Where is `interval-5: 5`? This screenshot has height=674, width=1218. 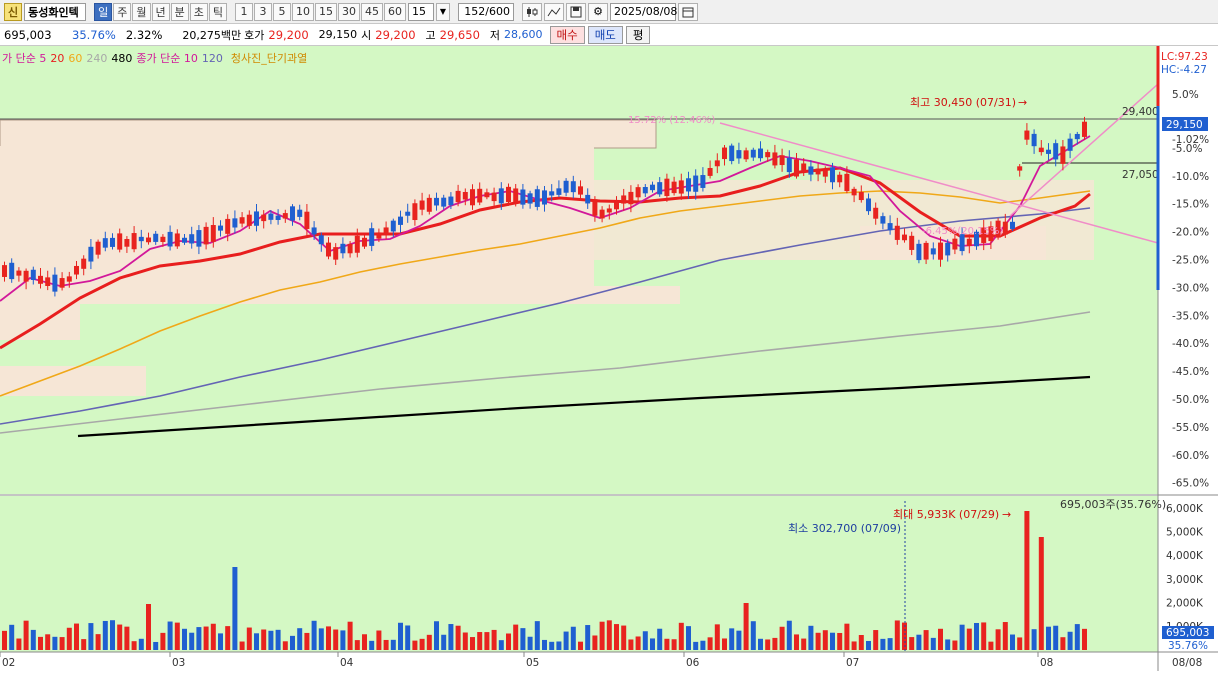 interval-5: 5 is located at coordinates (282, 11).